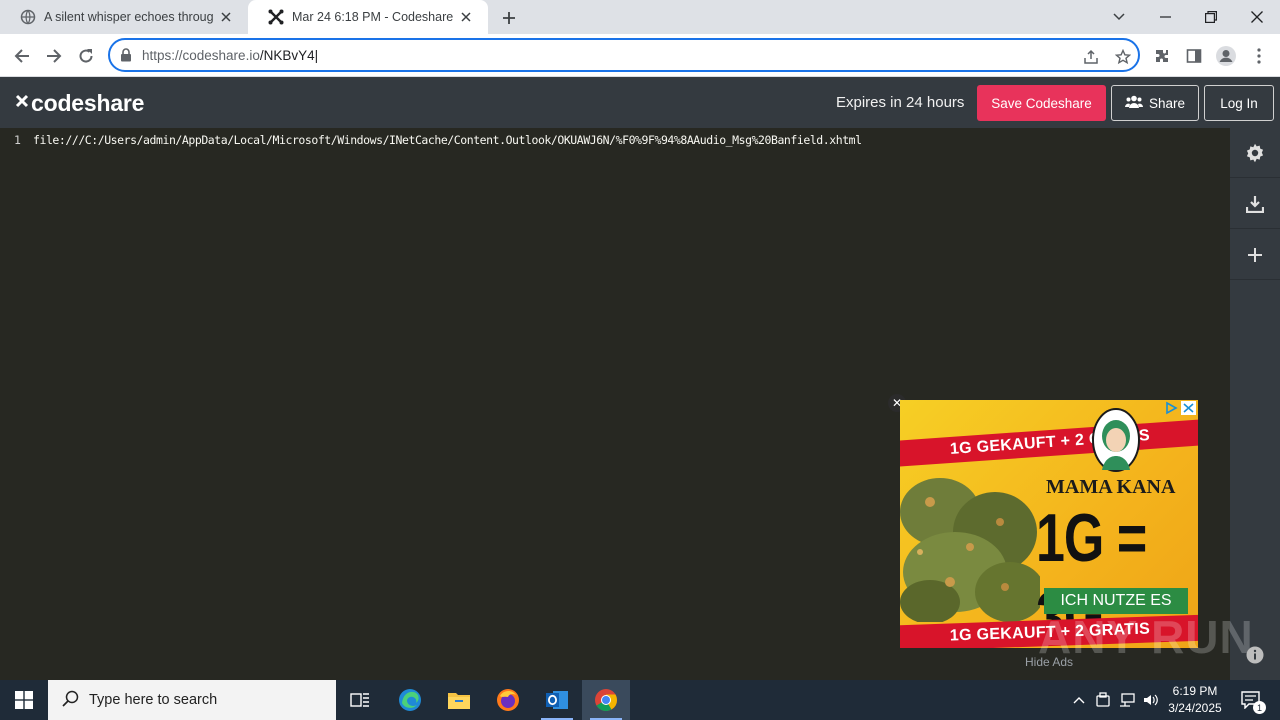 The height and width of the screenshot is (720, 1280). Describe the element at coordinates (24, 700) in the screenshot. I see `windows-start-icon` at that location.